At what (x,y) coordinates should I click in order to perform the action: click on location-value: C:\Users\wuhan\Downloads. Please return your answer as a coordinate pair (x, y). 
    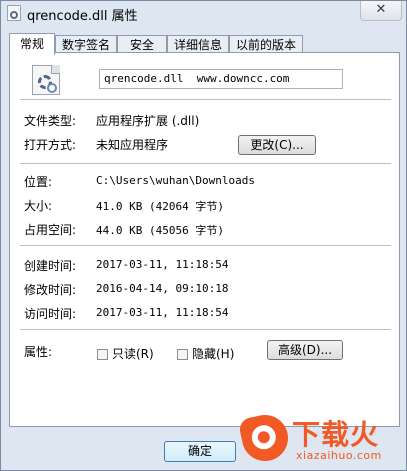
    Looking at the image, I should click on (175, 180).